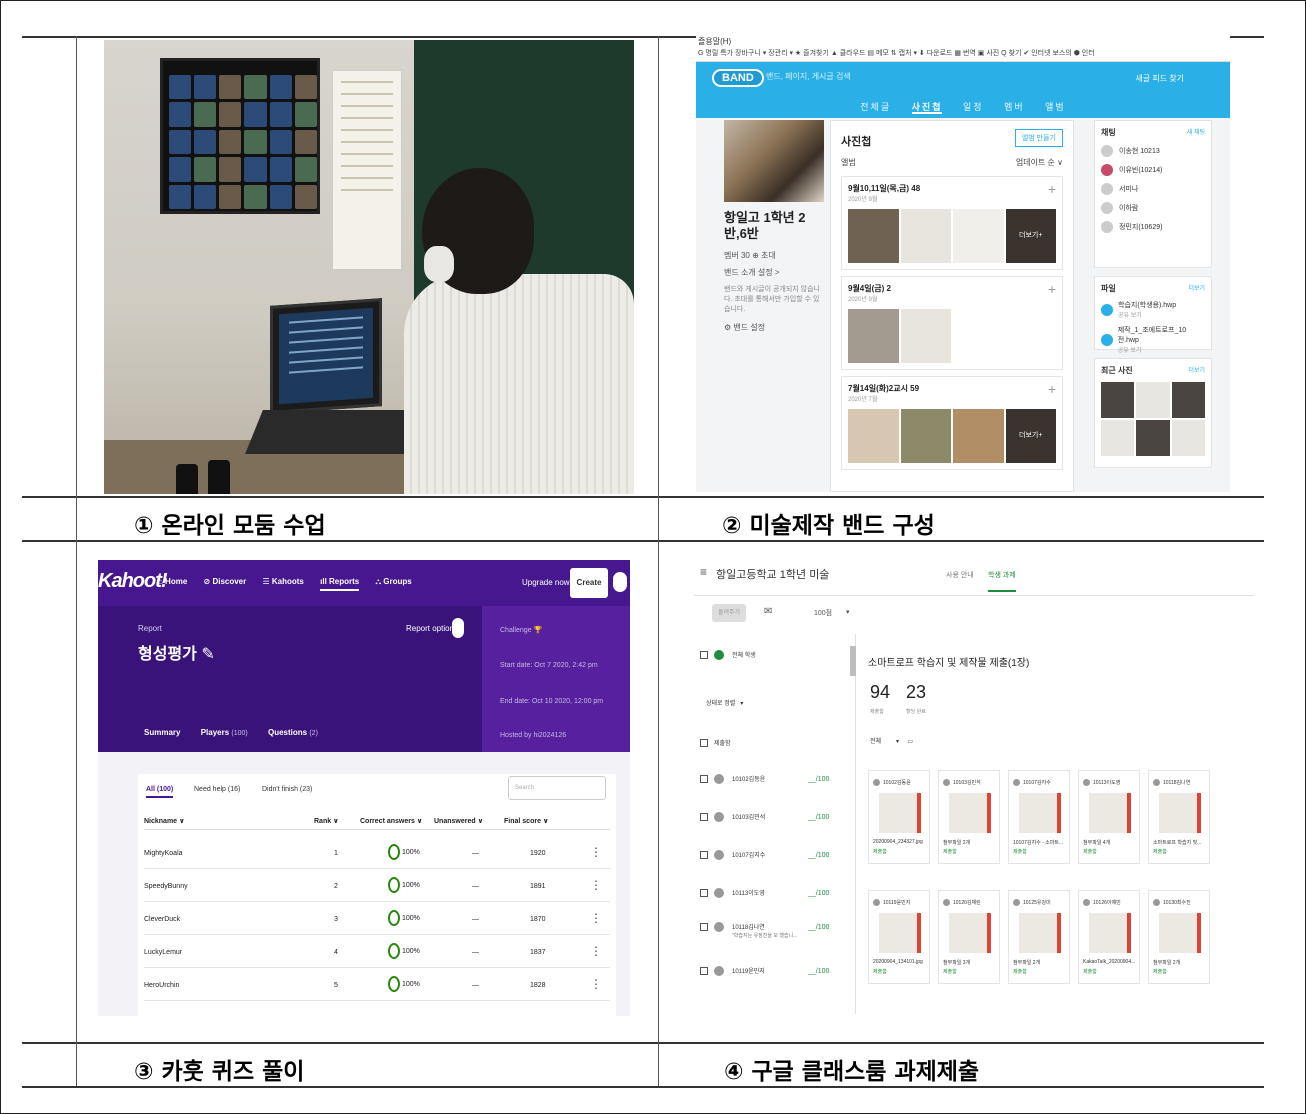 The image size is (1306, 1114). What do you see at coordinates (1153, 151) in the screenshot?
I see `chat-member: 이송현 10213` at bounding box center [1153, 151].